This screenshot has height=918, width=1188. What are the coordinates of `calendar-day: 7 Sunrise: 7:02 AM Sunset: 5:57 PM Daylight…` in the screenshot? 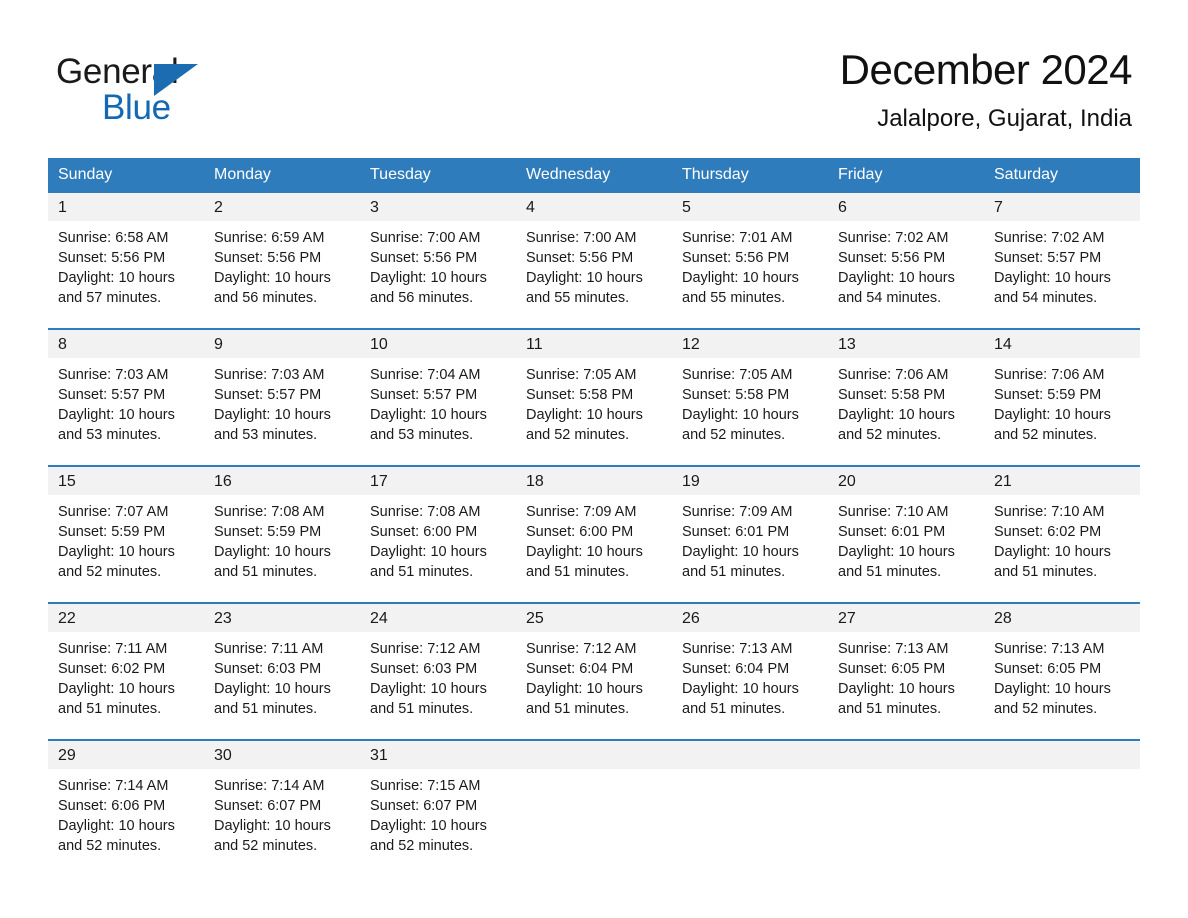 It's located at (1062, 260).